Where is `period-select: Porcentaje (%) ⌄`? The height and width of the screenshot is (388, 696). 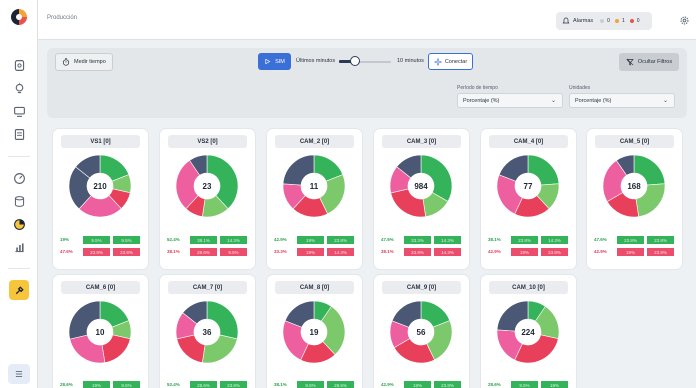
period-select: Porcentaje (%) ⌄ is located at coordinates (510, 100).